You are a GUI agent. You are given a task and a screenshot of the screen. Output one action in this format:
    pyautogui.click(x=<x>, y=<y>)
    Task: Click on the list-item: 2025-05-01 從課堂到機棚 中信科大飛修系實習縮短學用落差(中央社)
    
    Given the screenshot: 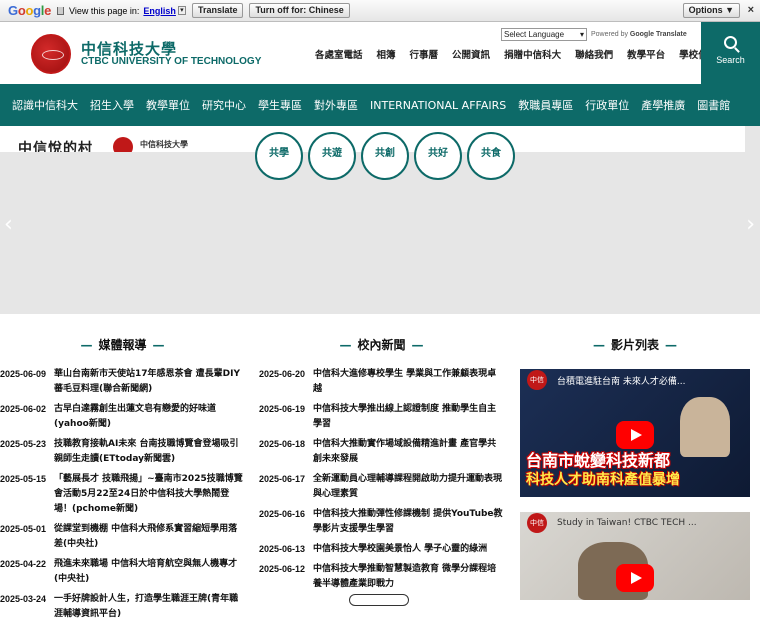 What is the action you would take?
    pyautogui.click(x=122, y=537)
    